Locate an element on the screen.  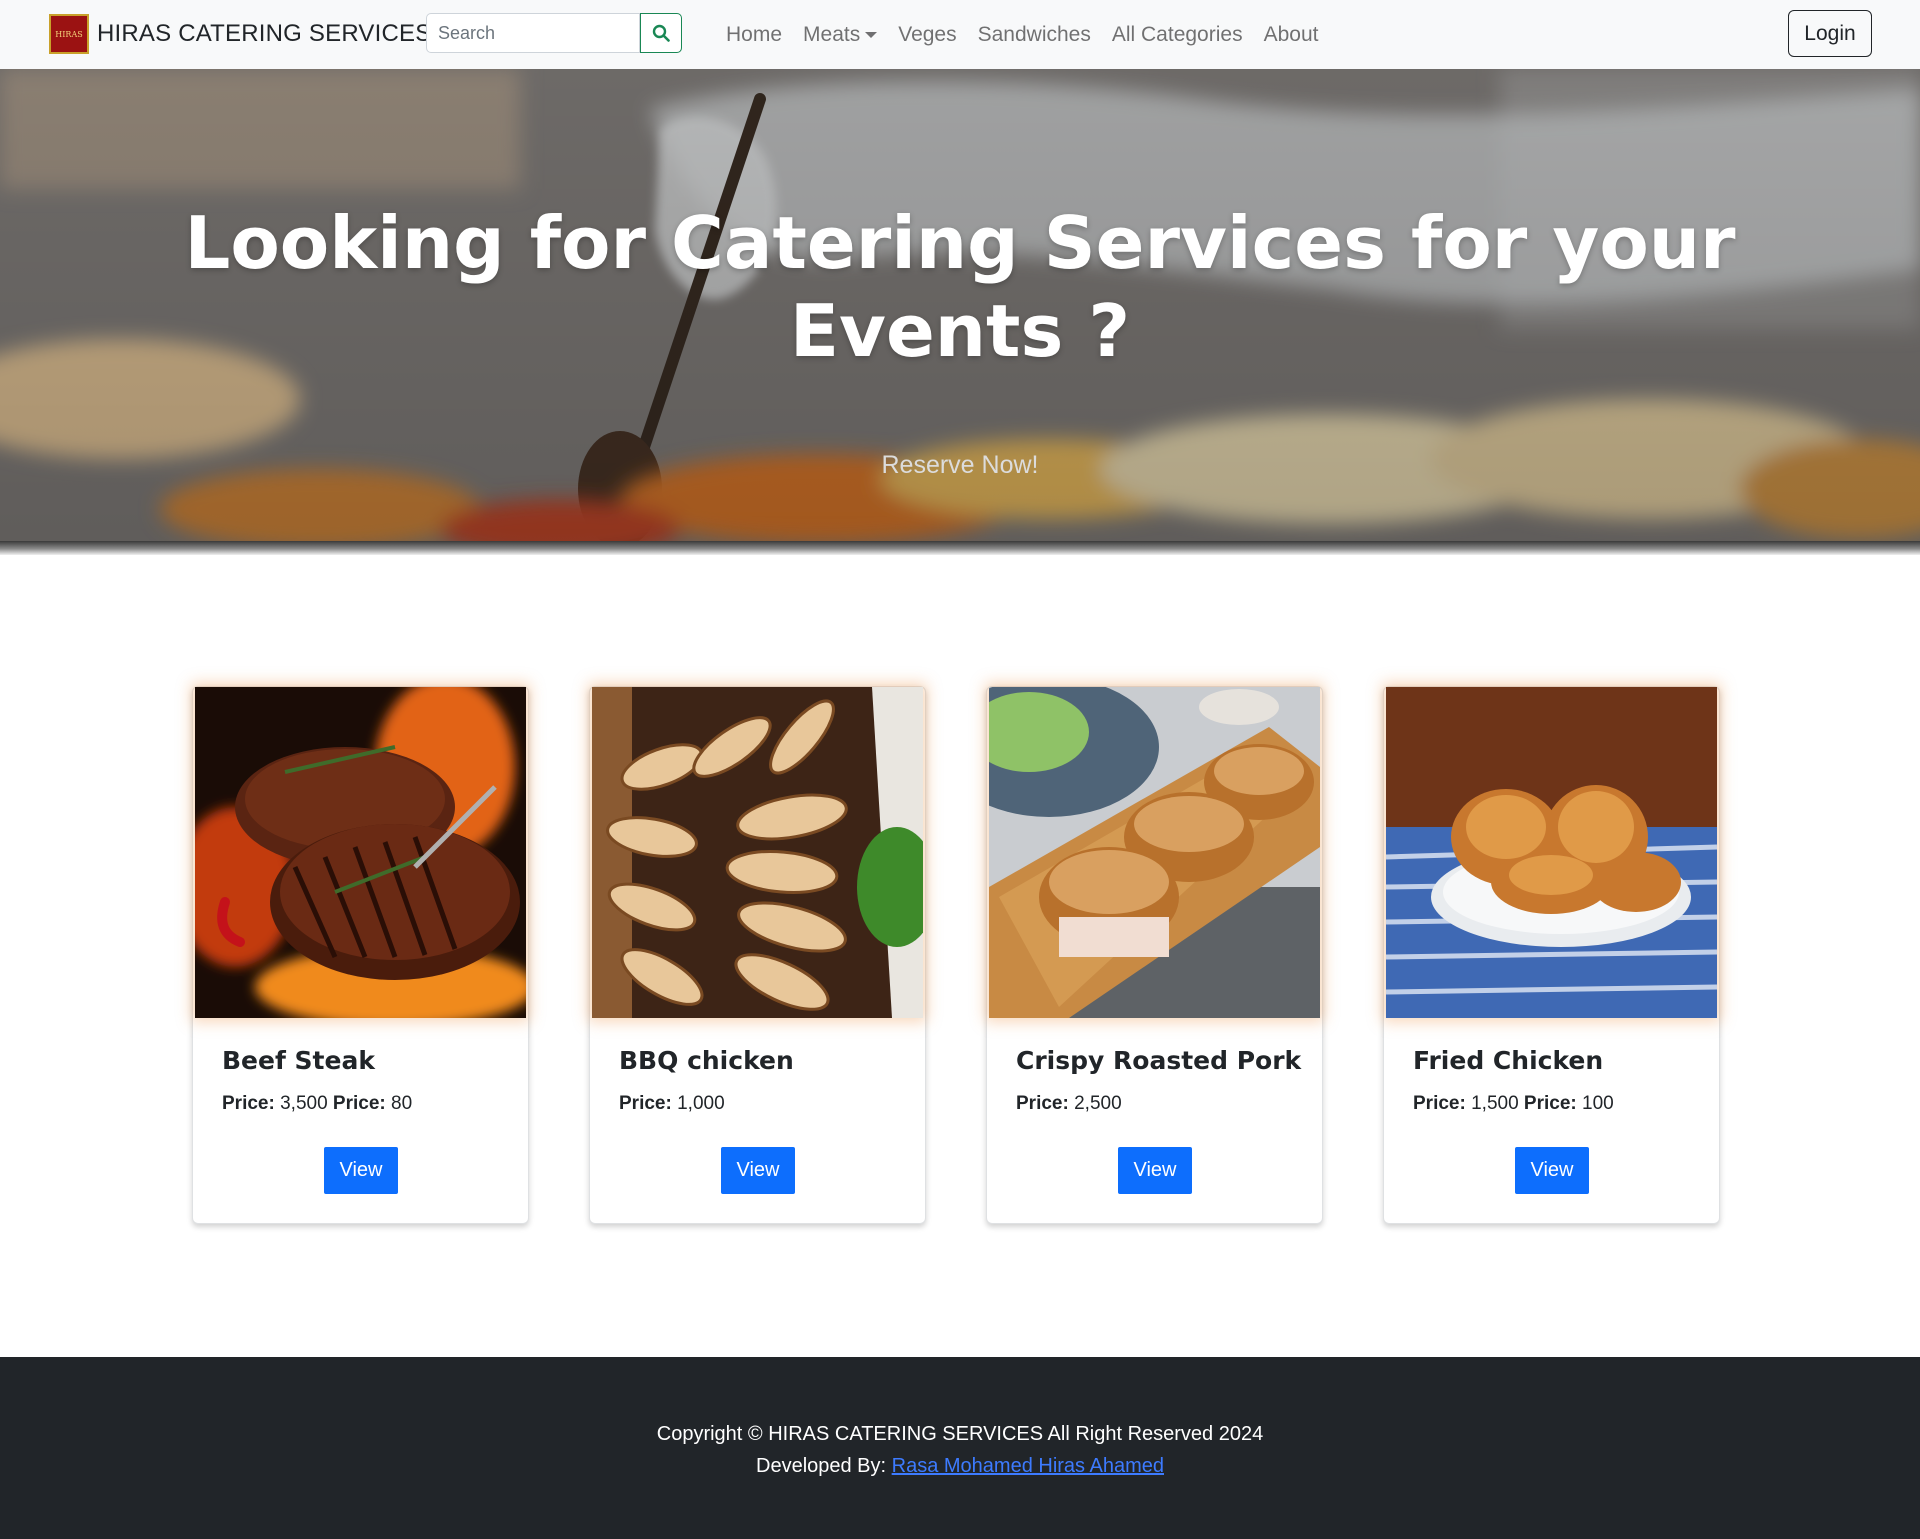
nav-meats-dropdown: Meats is located at coordinates (840, 34).